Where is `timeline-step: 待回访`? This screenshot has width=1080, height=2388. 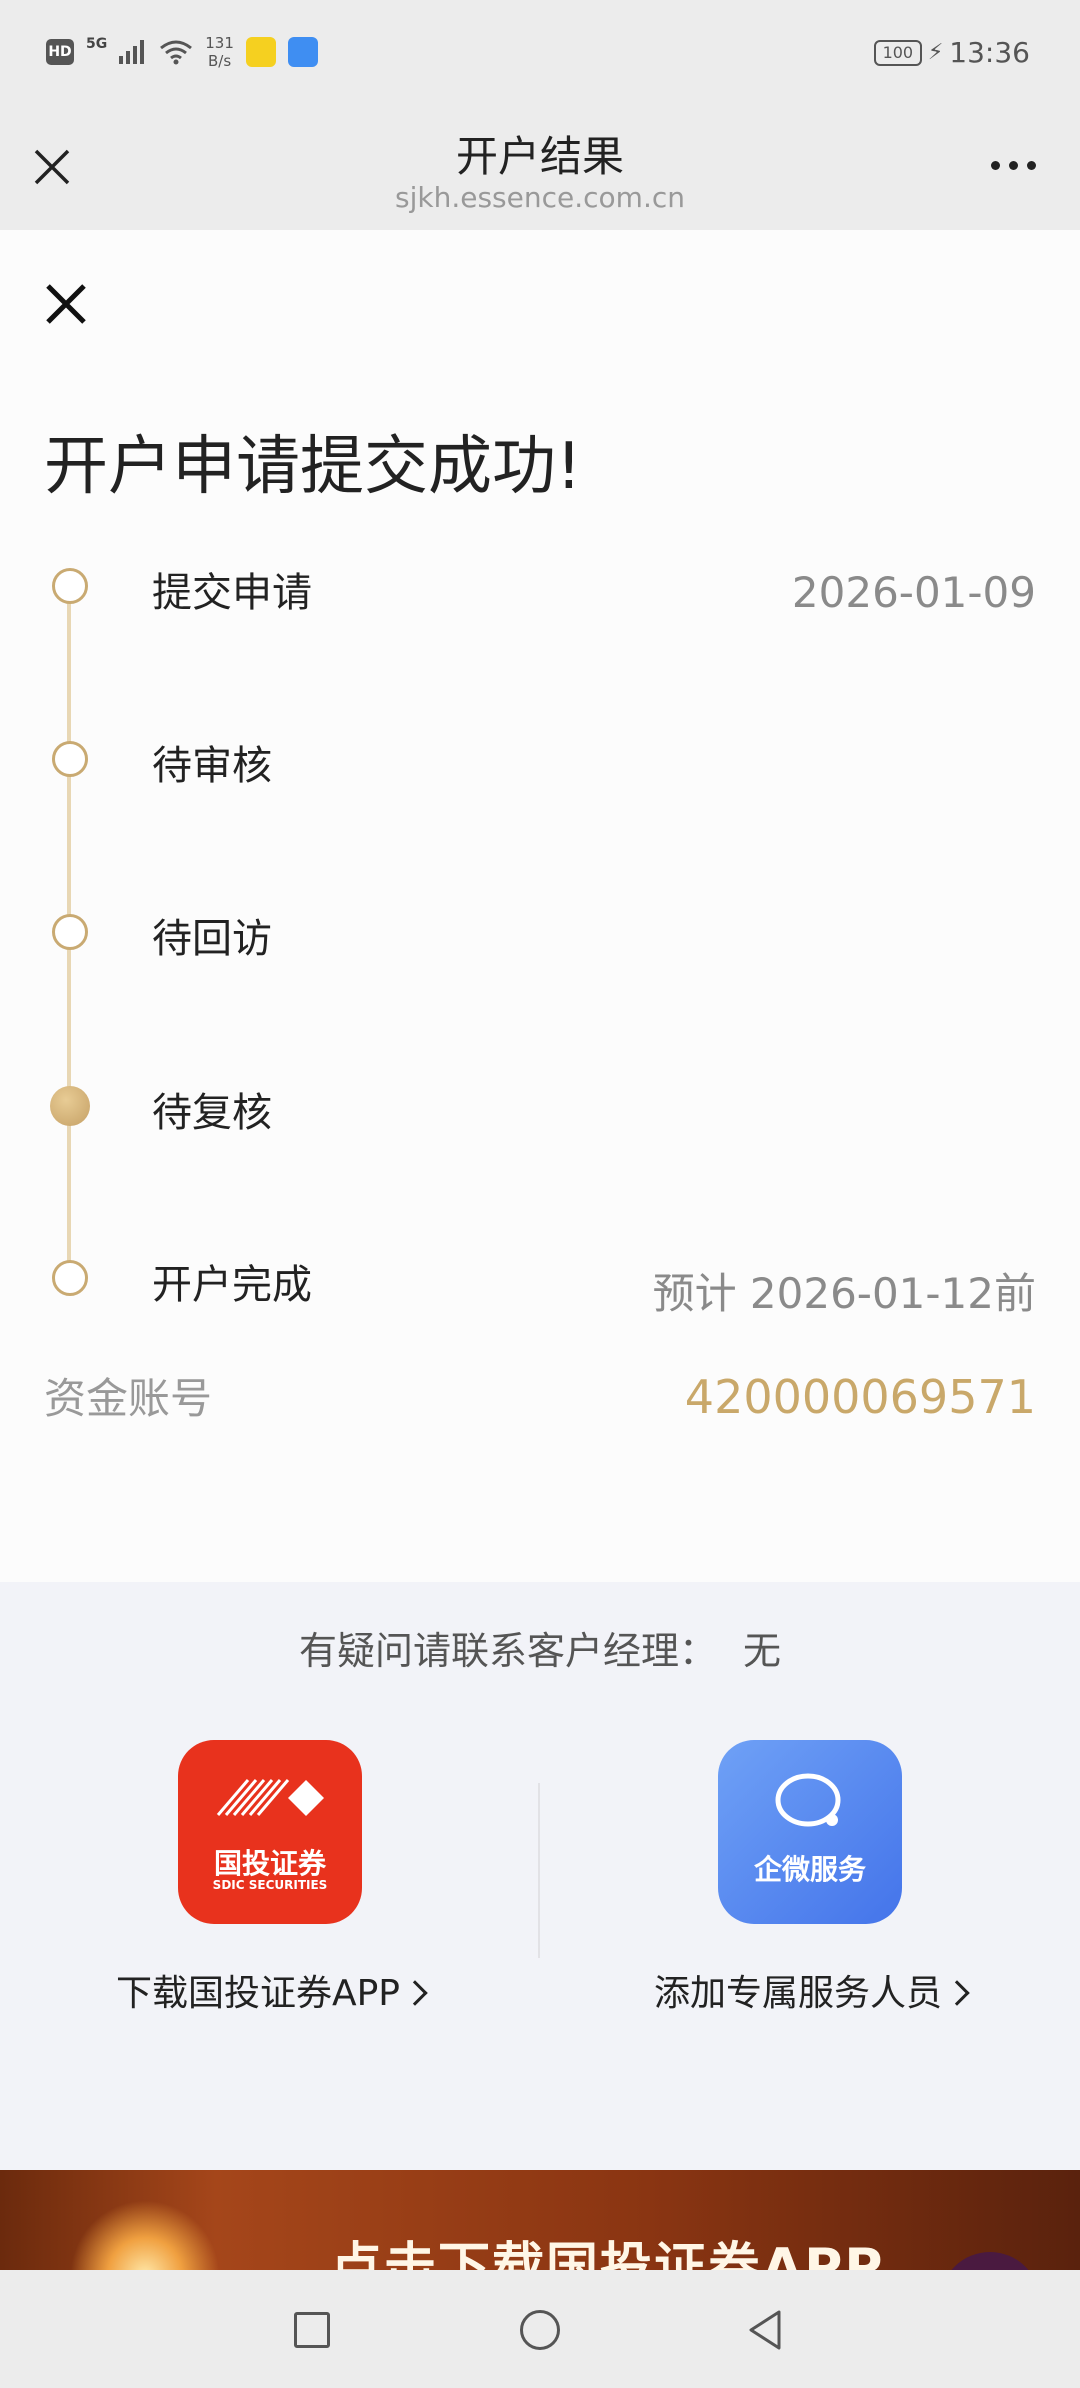 timeline-step: 待回访 is located at coordinates (540, 936).